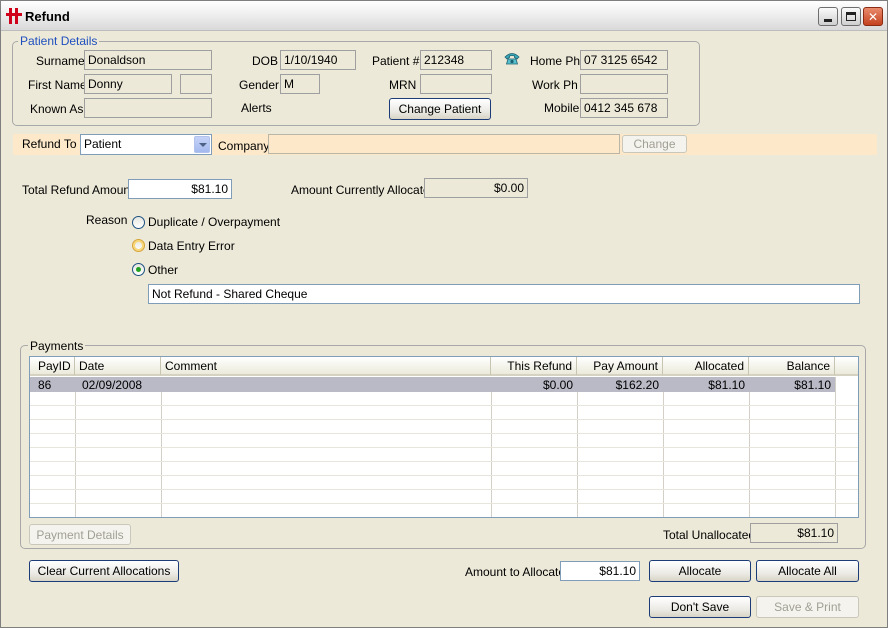 The image size is (888, 628). What do you see at coordinates (59, 41) in the screenshot?
I see `patient-details-legend: Patient Details` at bounding box center [59, 41].